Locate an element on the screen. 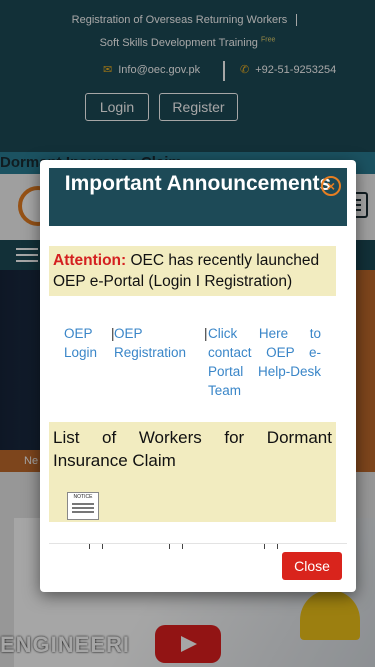  close-icon: × is located at coordinates (331, 186).